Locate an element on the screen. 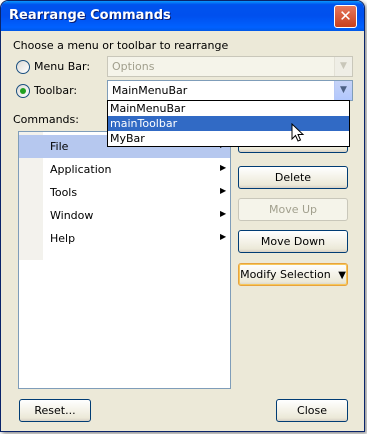 The image size is (367, 434). menubar-select: Options ▼ is located at coordinates (230, 66).